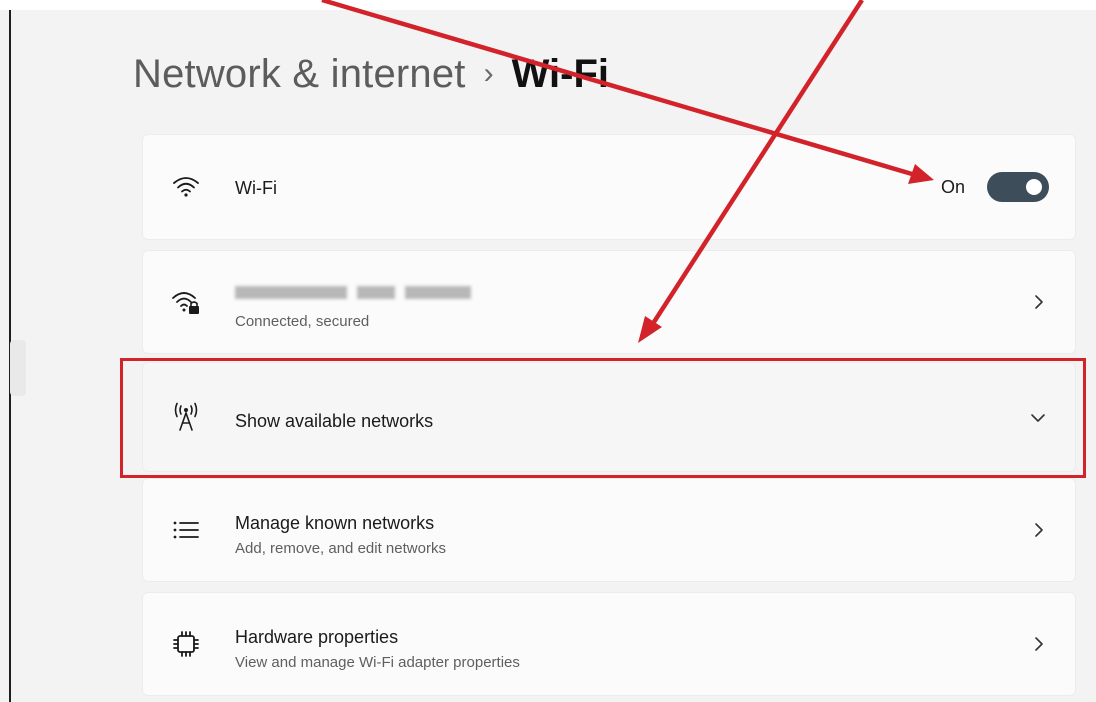 The height and width of the screenshot is (702, 1096). What do you see at coordinates (186, 417) in the screenshot?
I see `antenna-icon` at bounding box center [186, 417].